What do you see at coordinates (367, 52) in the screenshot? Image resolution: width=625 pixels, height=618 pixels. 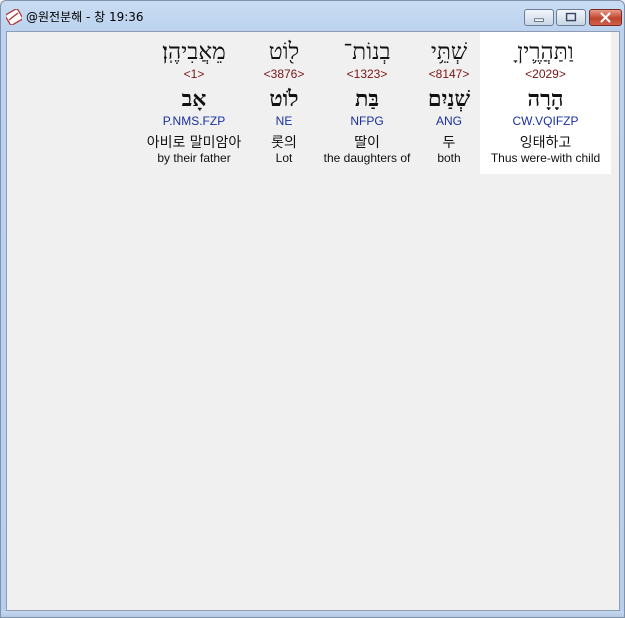 I see `hebrew-word: בְנוֹת־` at bounding box center [367, 52].